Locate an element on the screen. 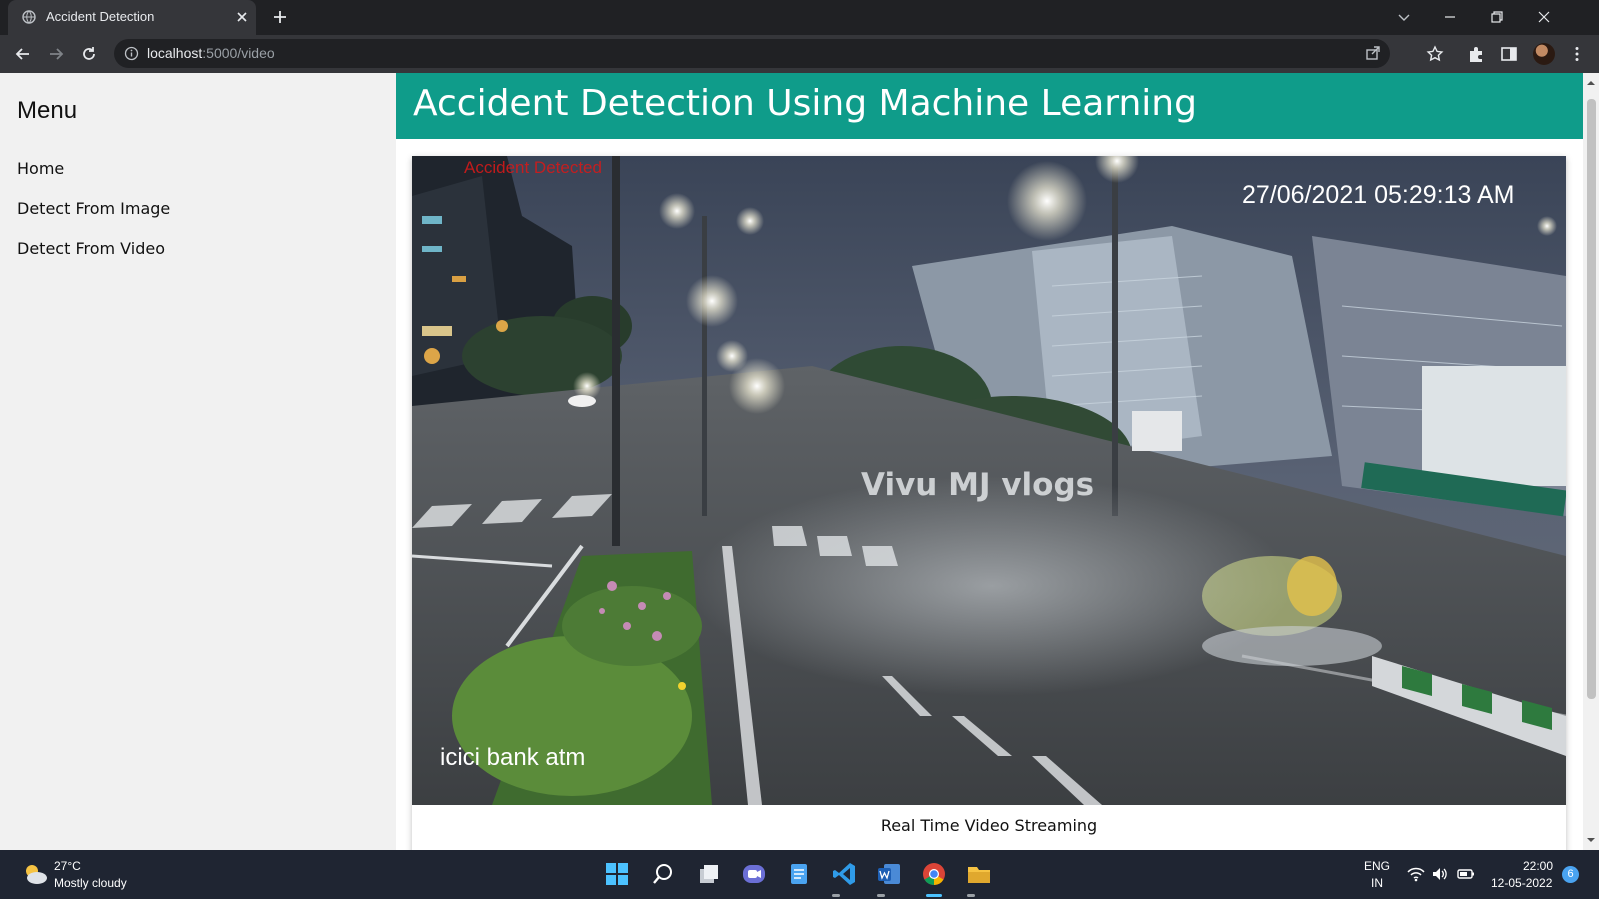 The width and height of the screenshot is (1599, 899). explorer-running-indicator is located at coordinates (971, 895).